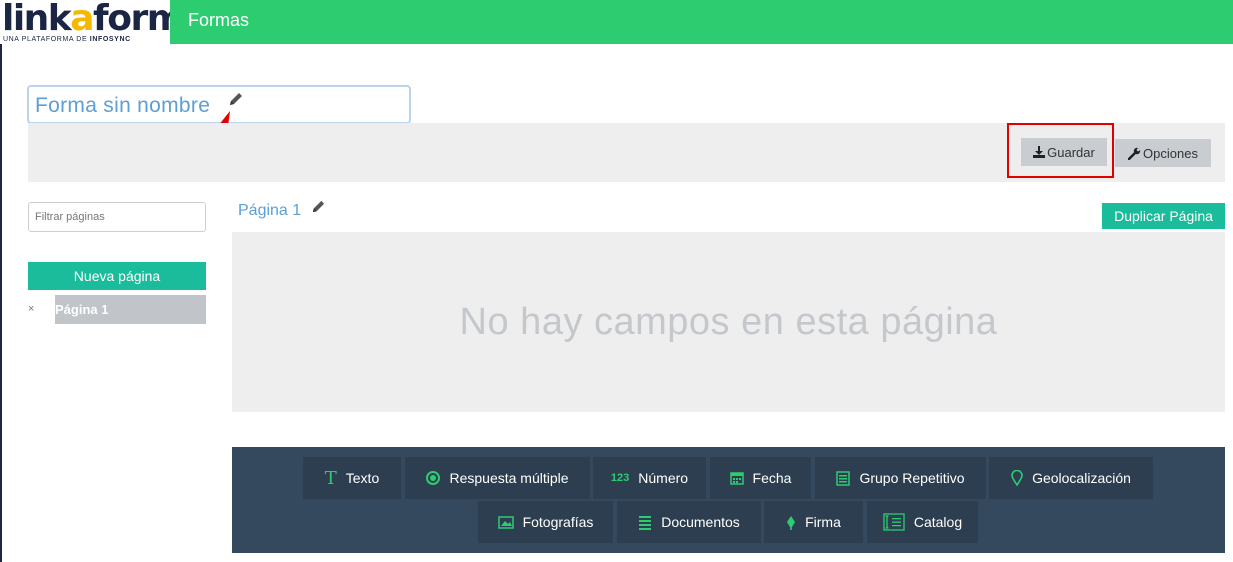 Image resolution: width=1233 pixels, height=562 pixels. I want to click on field-button-geolocation: Geolocalización, so click(1071, 478).